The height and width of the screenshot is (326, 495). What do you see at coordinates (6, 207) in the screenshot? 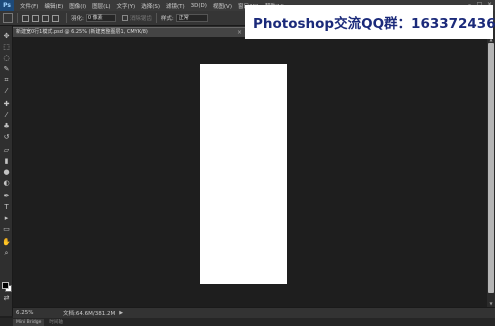
I see `type-icon: T` at bounding box center [6, 207].